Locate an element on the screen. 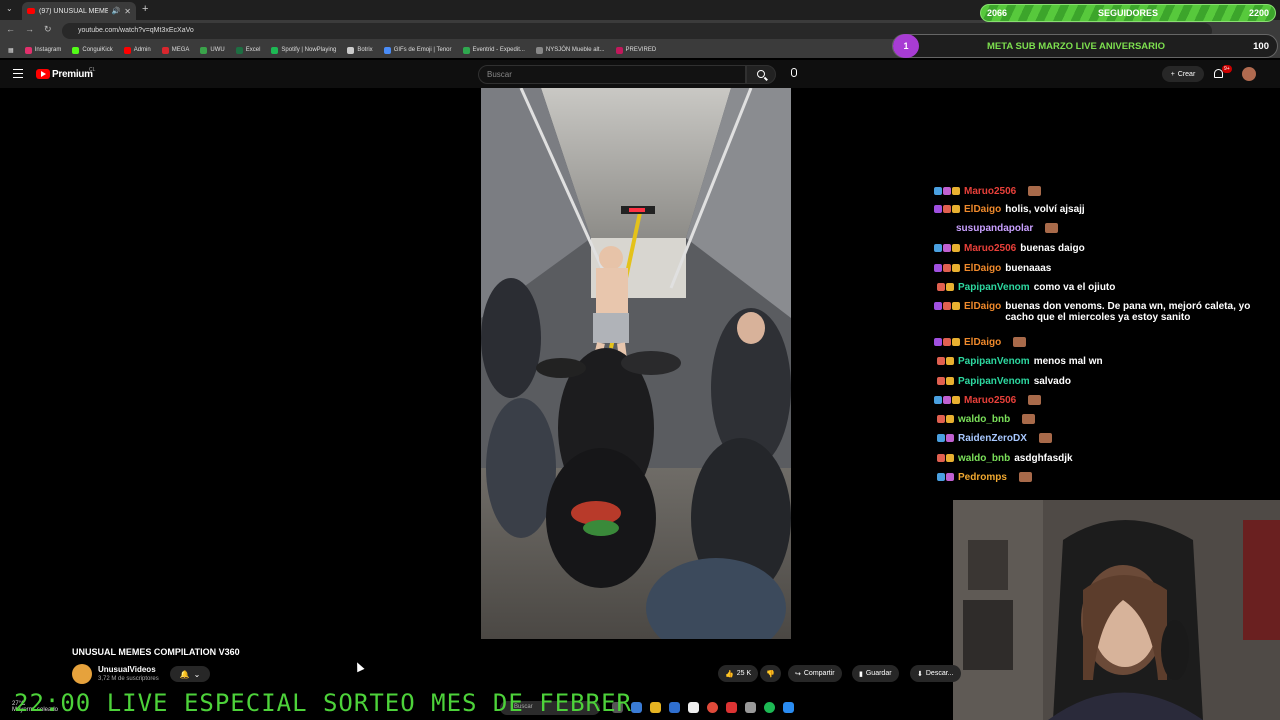 This screenshot has height=720, width=1280. like-button: 👍 25 K is located at coordinates (738, 673).